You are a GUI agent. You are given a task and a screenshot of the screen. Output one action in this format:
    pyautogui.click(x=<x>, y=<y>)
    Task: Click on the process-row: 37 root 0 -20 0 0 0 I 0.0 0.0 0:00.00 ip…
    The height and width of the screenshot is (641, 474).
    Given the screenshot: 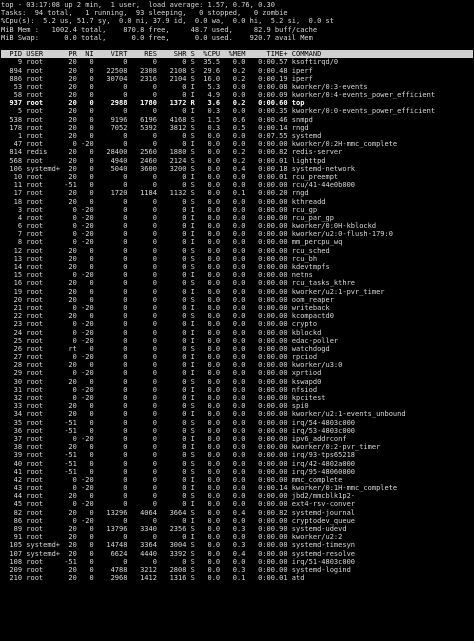 What is the action you would take?
    pyautogui.click(x=174, y=438)
    